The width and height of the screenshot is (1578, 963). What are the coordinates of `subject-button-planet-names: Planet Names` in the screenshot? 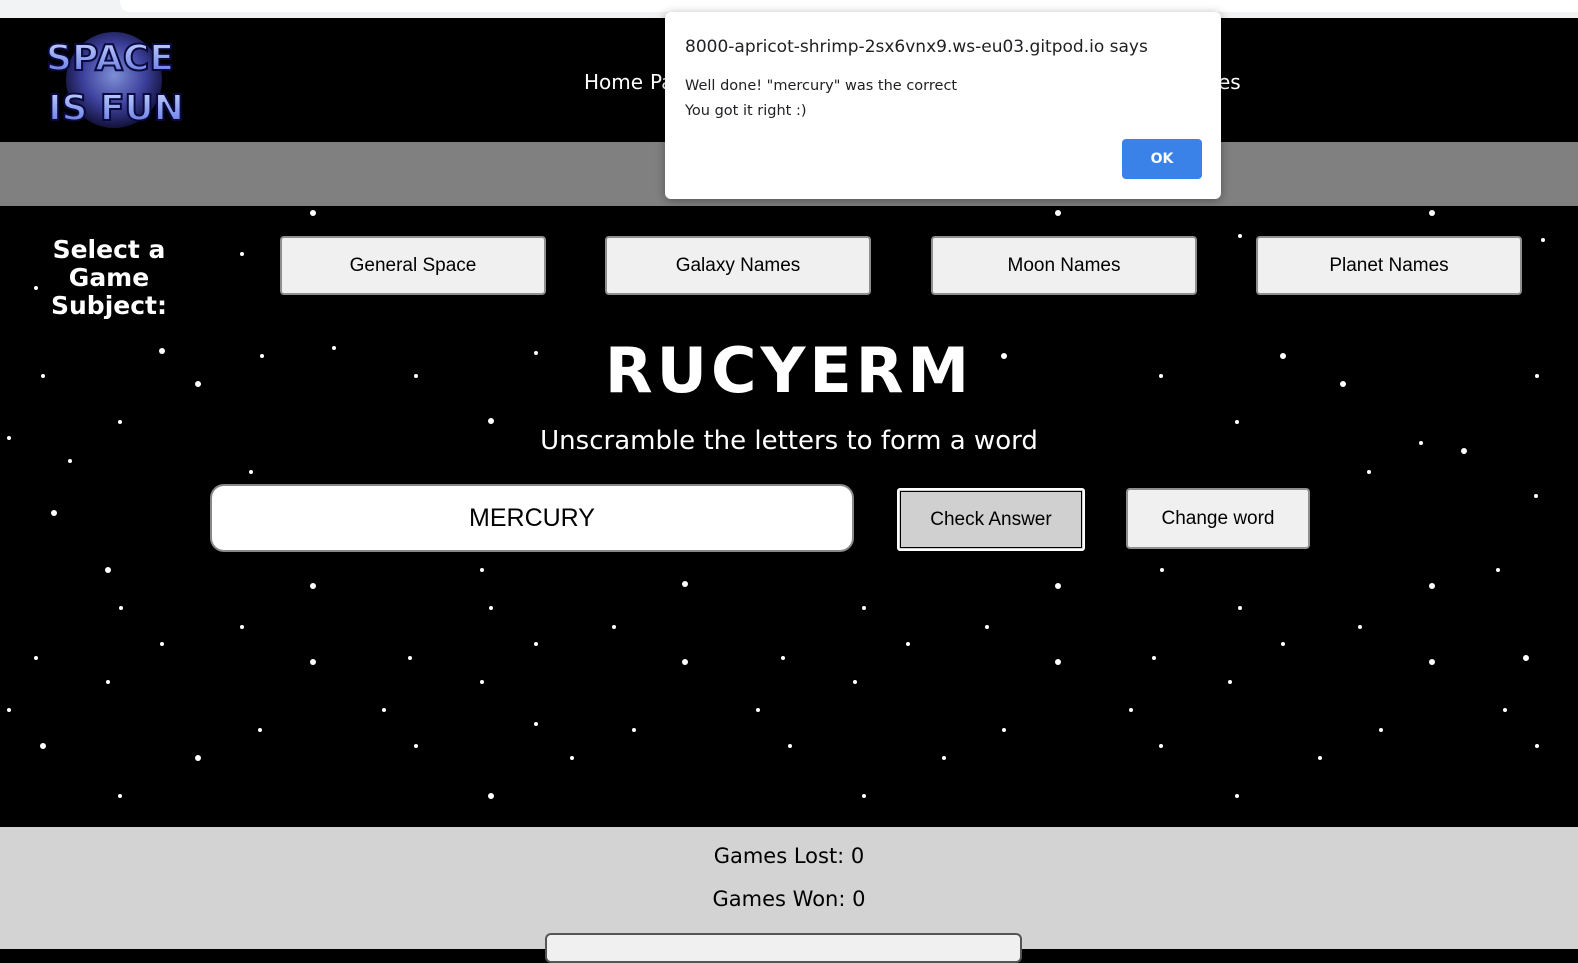 It's located at (1389, 265).